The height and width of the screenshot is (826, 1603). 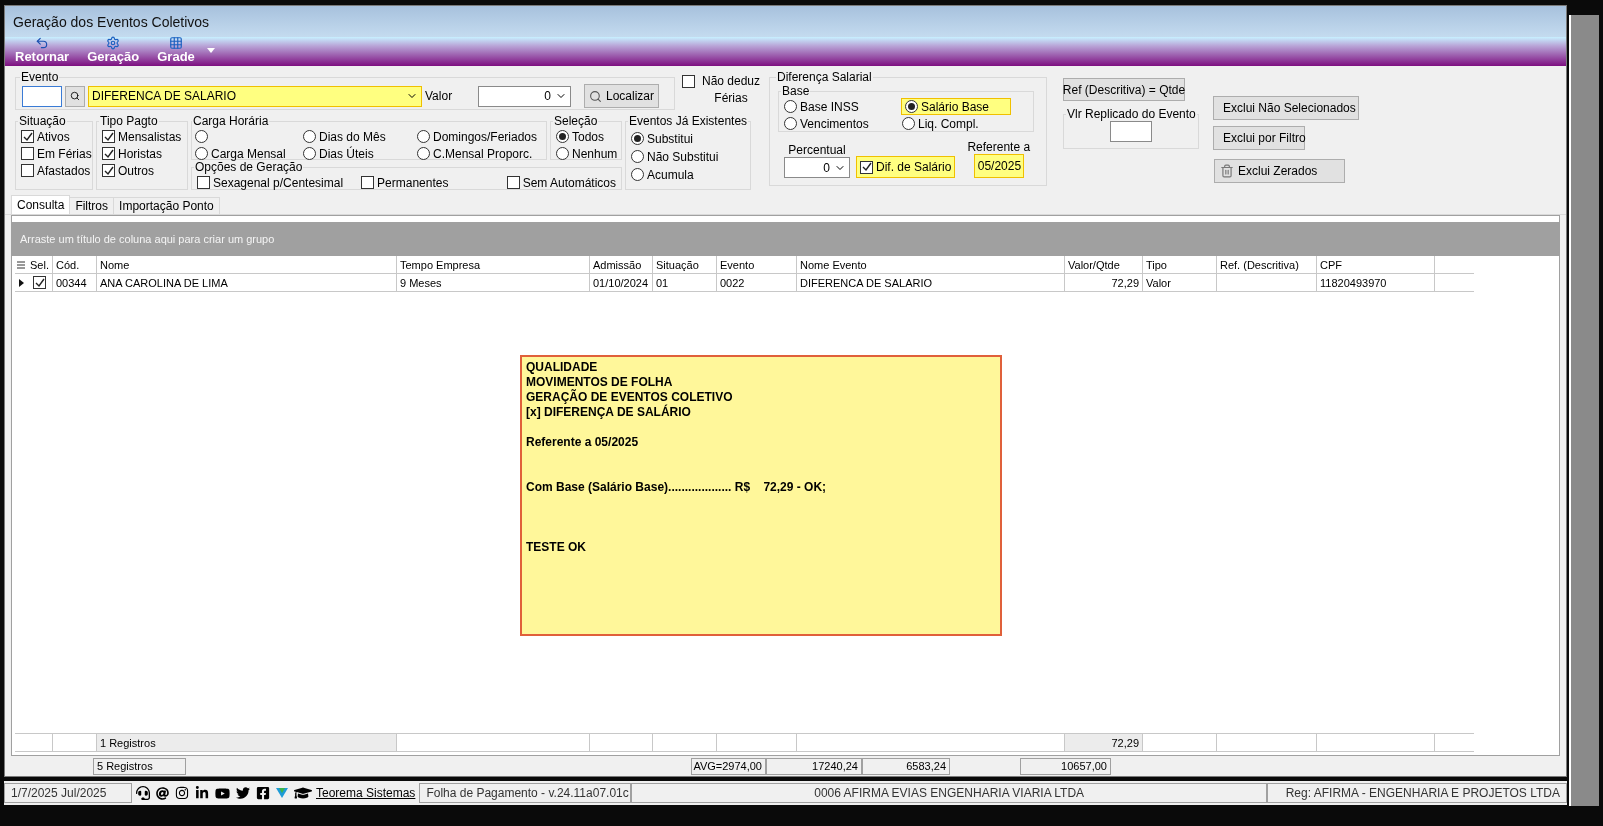 I want to click on radio-button: Dias Úteis, so click(x=359, y=153).